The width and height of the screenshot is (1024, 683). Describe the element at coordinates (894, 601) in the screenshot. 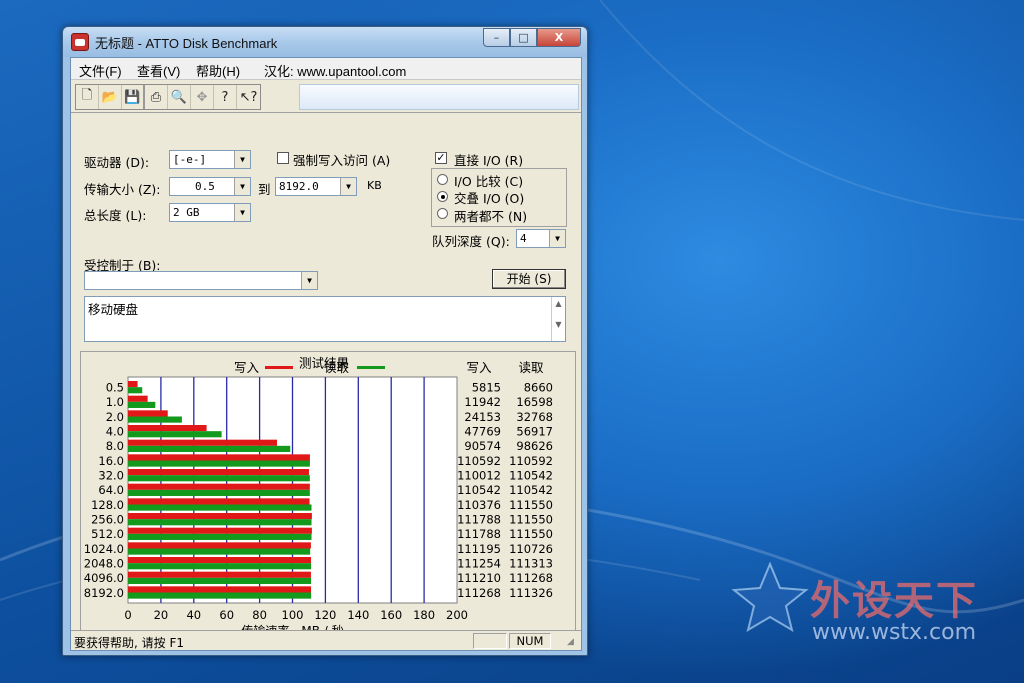

I see `watermark-brand: 外设天下` at that location.